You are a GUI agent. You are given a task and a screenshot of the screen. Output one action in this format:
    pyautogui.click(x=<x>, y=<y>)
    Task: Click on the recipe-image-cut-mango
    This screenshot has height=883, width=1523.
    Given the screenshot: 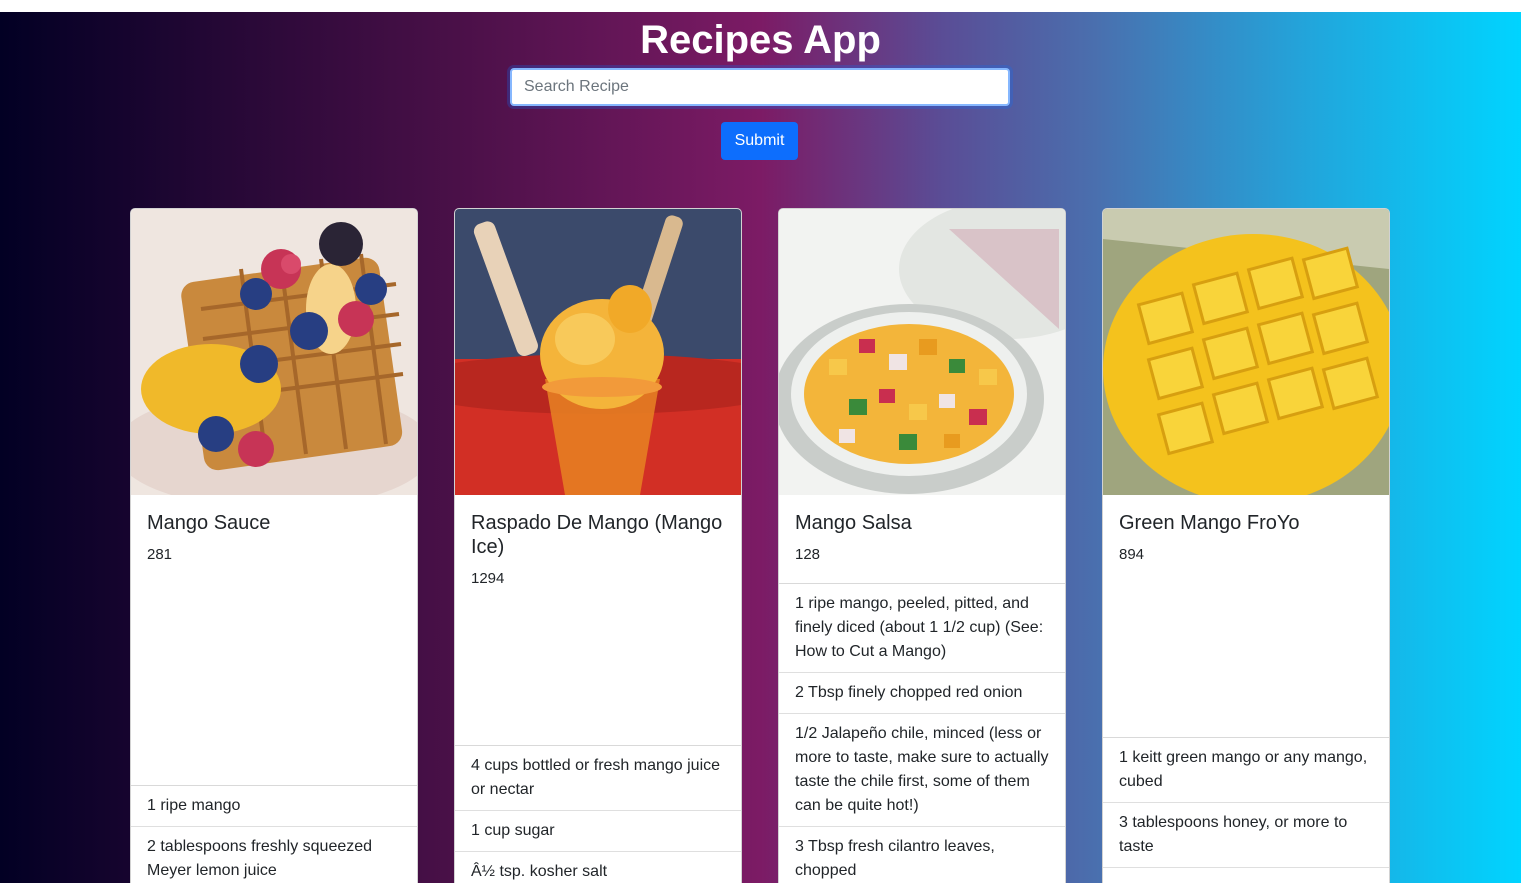 What is the action you would take?
    pyautogui.click(x=1246, y=352)
    